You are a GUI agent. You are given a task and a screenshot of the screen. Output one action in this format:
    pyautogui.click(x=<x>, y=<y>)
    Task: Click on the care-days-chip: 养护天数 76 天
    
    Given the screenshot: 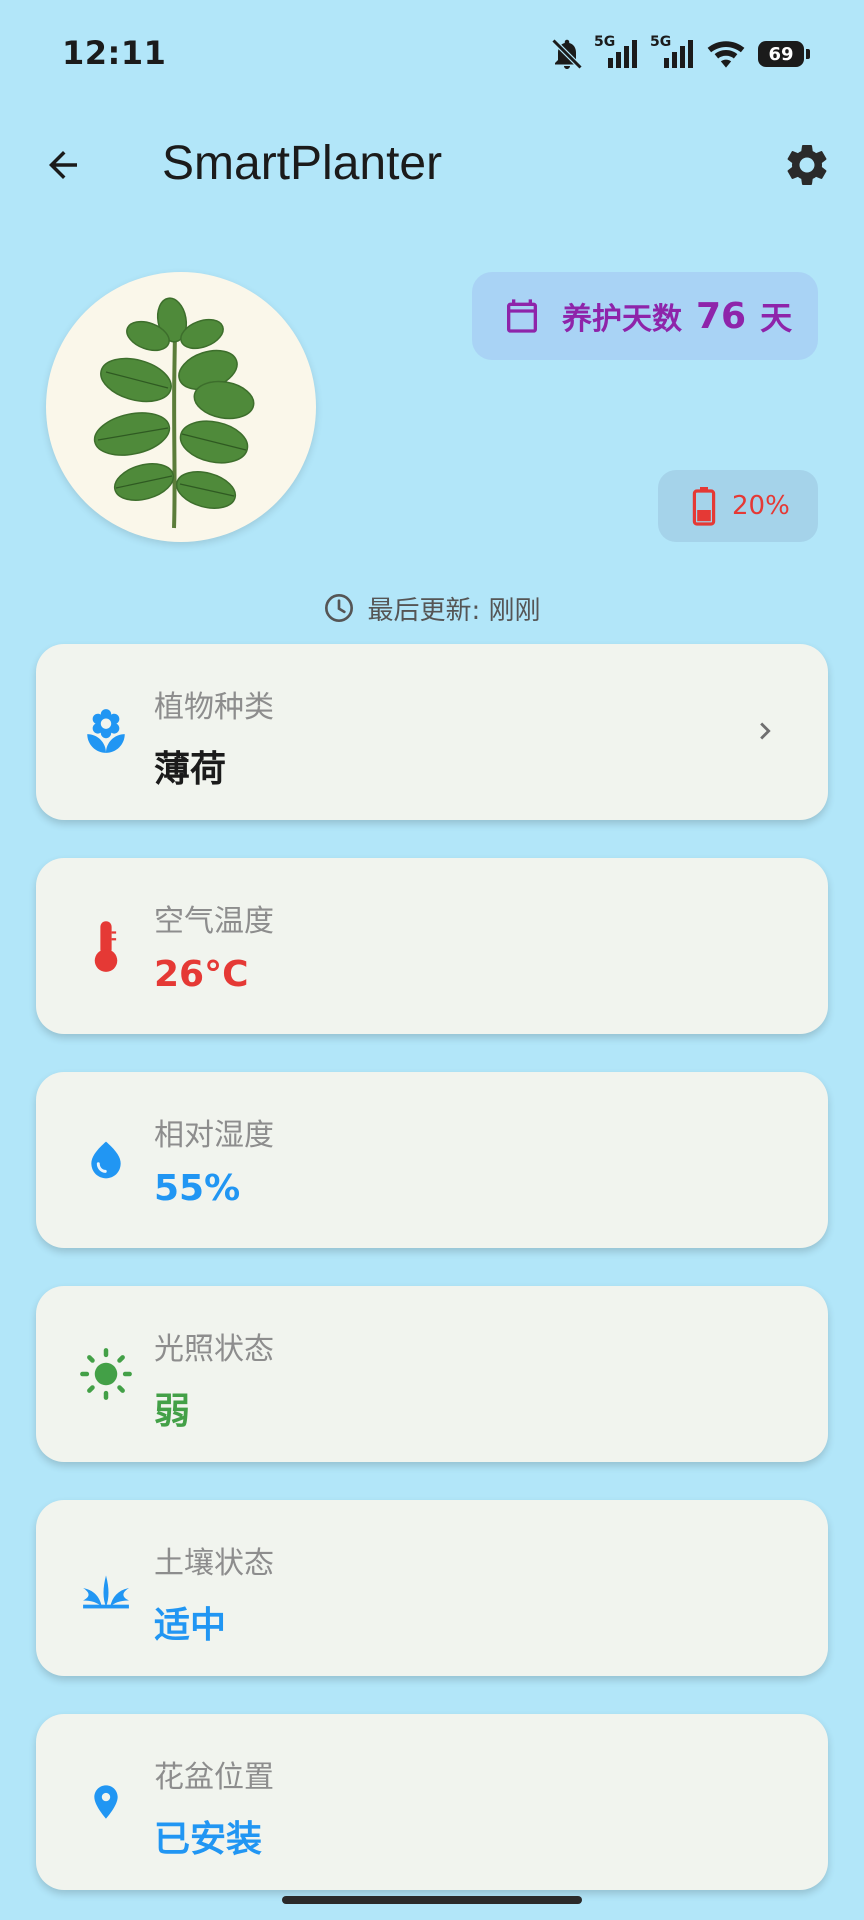 What is the action you would take?
    pyautogui.click(x=645, y=316)
    